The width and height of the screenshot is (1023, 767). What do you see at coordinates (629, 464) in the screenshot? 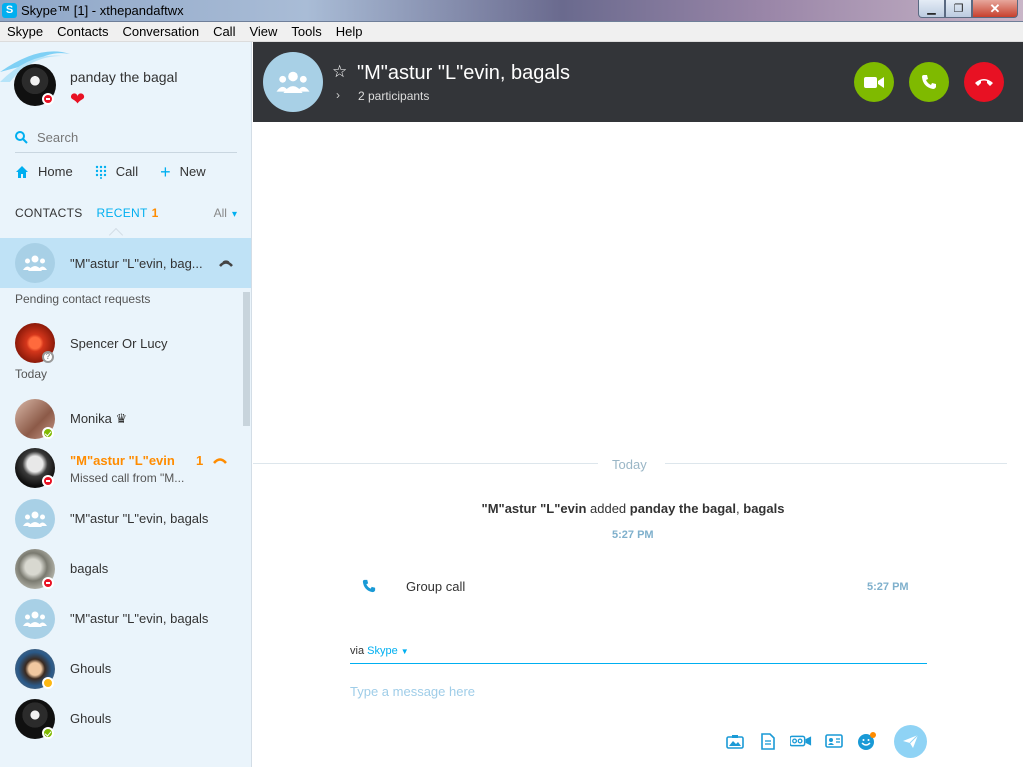
I see `day-divider-label: Today` at bounding box center [629, 464].